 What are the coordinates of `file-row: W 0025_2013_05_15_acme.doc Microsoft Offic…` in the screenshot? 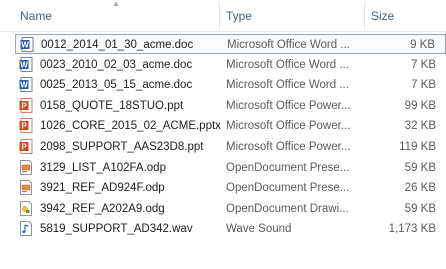 It's located at (230, 85).